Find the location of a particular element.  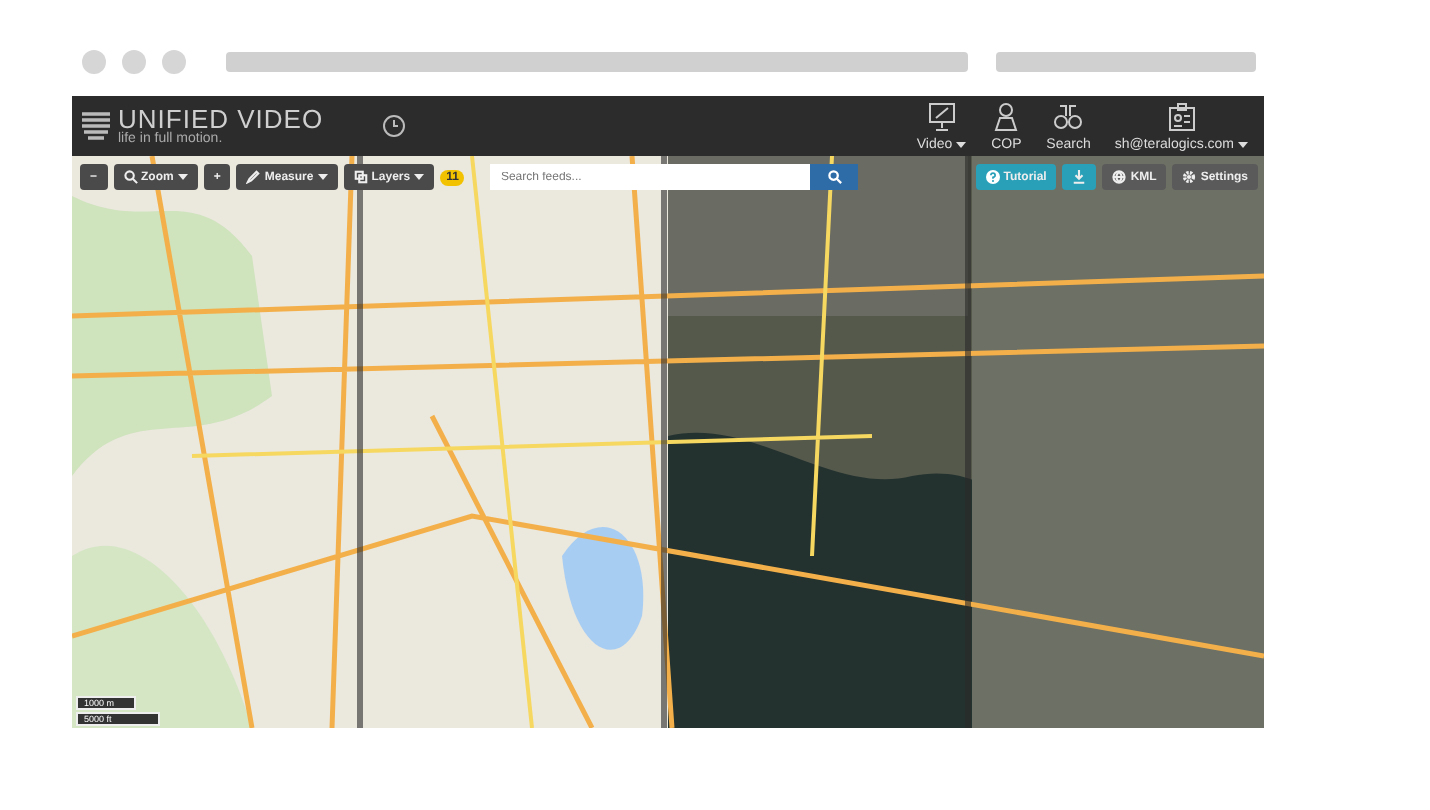

person-pin-icon is located at coordinates (1006, 116).